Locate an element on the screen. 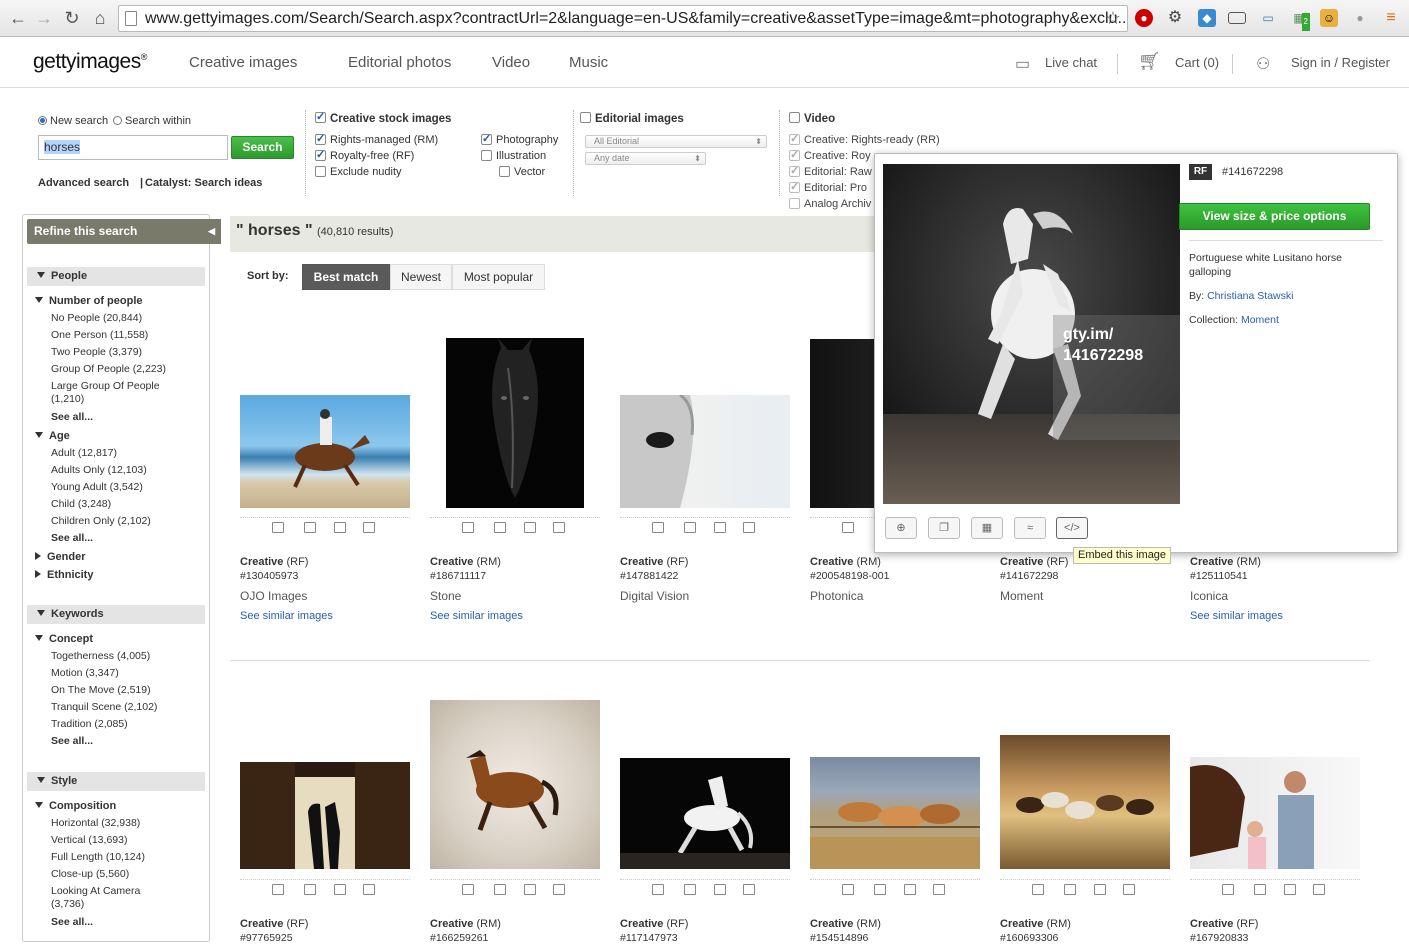  keywords-section: Keywords is located at coordinates (116, 614).